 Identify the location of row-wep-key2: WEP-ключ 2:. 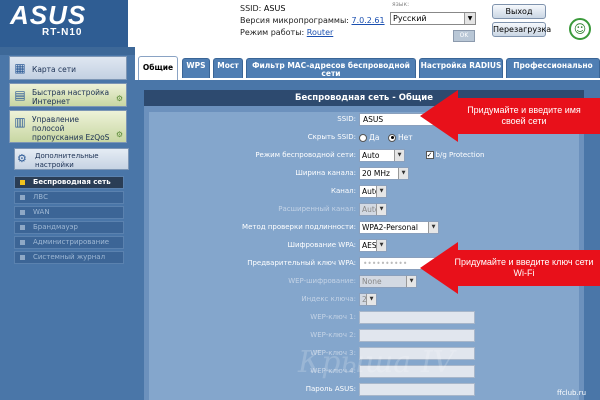
(364, 336).